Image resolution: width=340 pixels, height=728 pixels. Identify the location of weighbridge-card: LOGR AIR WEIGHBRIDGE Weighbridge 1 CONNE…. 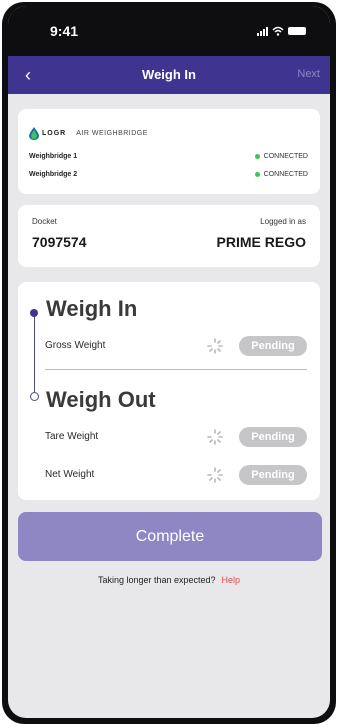
(169, 151).